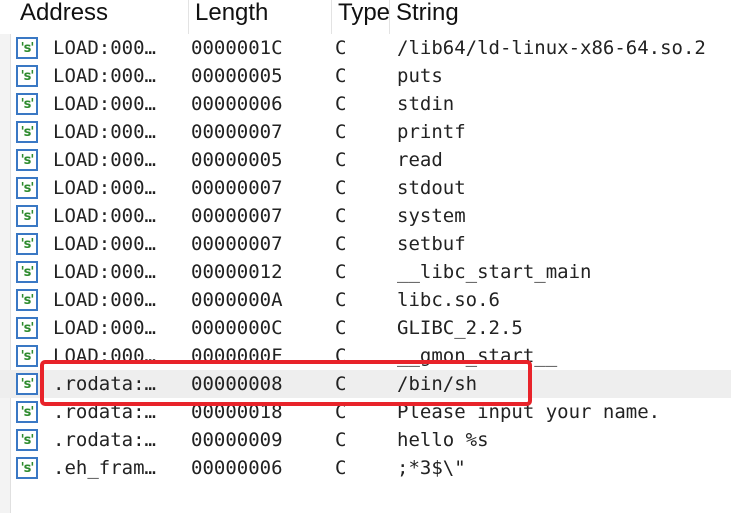 The height and width of the screenshot is (513, 731). What do you see at coordinates (260, 17) in the screenshot?
I see `column-header-length: Length` at bounding box center [260, 17].